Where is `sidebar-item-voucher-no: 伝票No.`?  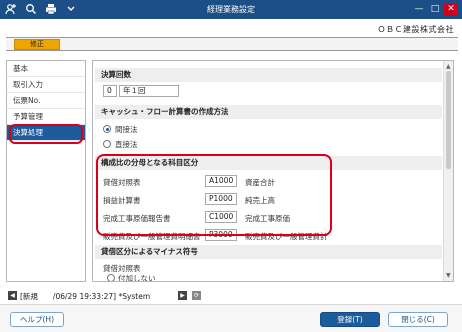 sidebar-item-voucher-no: 伝票No. is located at coordinates (46, 101).